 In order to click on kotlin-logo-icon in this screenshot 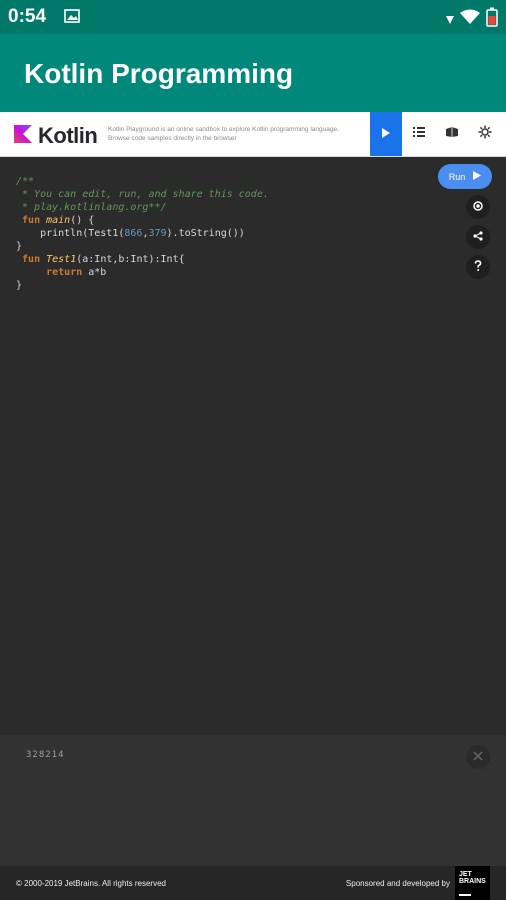, I will do `click(23, 136)`.